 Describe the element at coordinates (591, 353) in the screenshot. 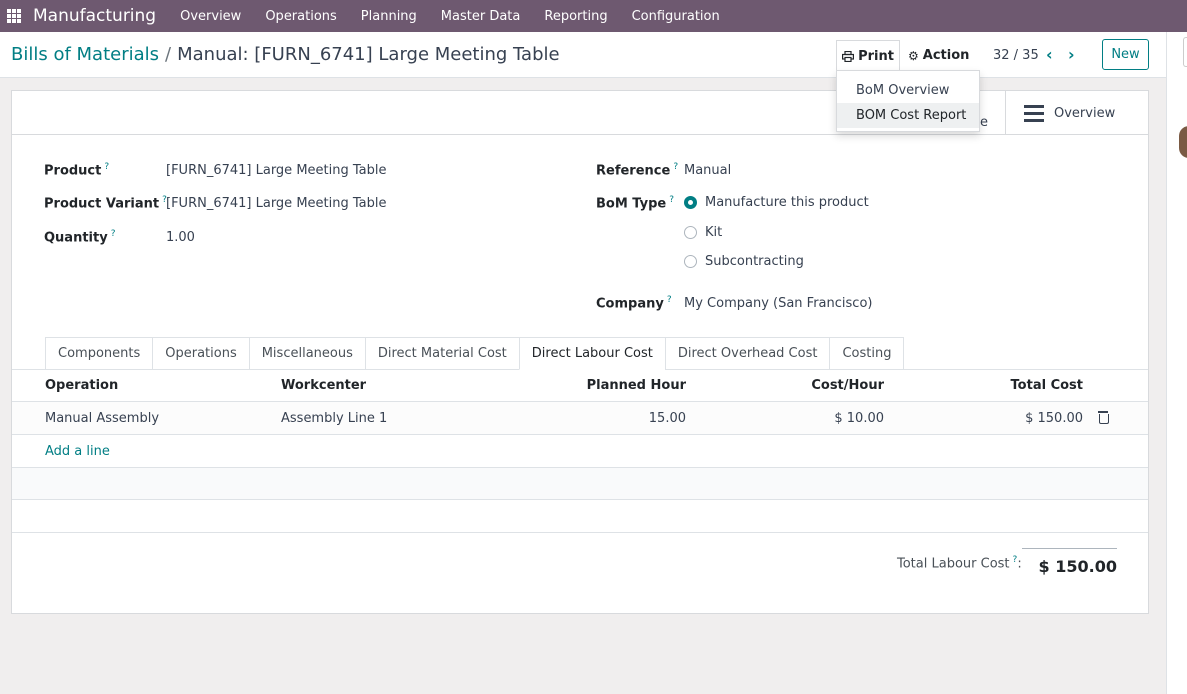

I see `tab-direct-labour-cost: Direct Labour Cost` at that location.